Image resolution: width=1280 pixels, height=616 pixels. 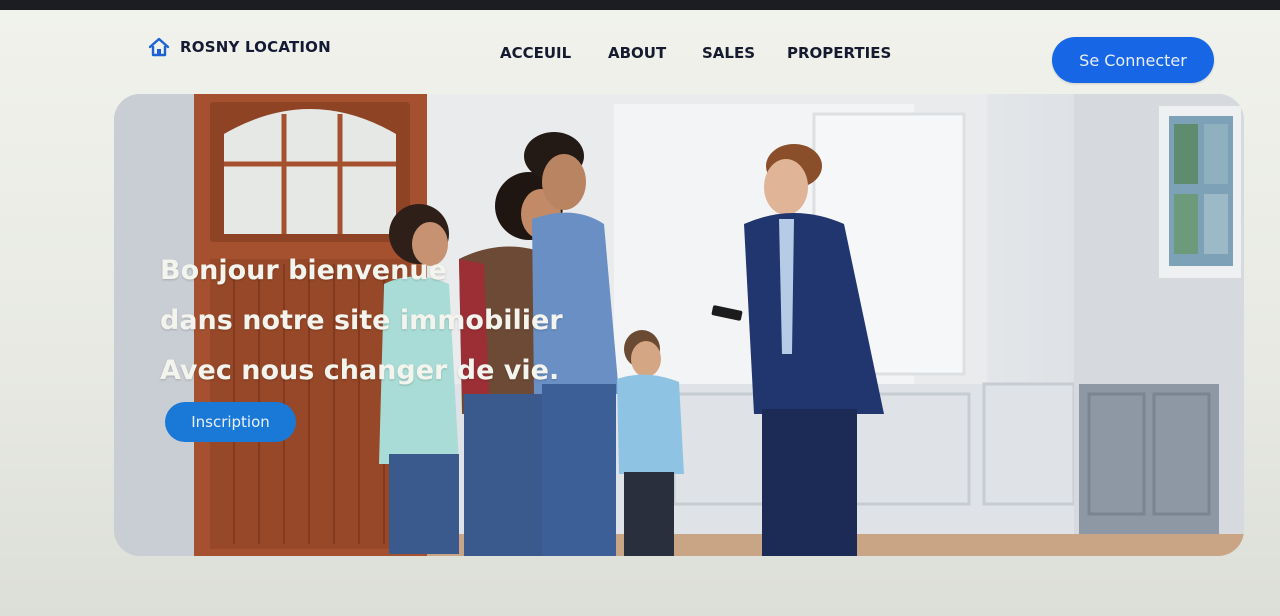 What do you see at coordinates (637, 53) in the screenshot?
I see `nav-about: ABOUT` at bounding box center [637, 53].